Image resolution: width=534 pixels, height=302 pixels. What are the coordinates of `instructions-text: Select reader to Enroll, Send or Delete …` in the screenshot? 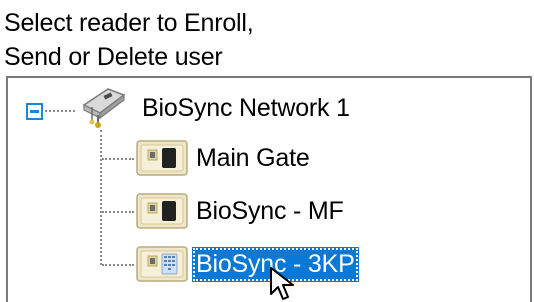 It's located at (129, 40).